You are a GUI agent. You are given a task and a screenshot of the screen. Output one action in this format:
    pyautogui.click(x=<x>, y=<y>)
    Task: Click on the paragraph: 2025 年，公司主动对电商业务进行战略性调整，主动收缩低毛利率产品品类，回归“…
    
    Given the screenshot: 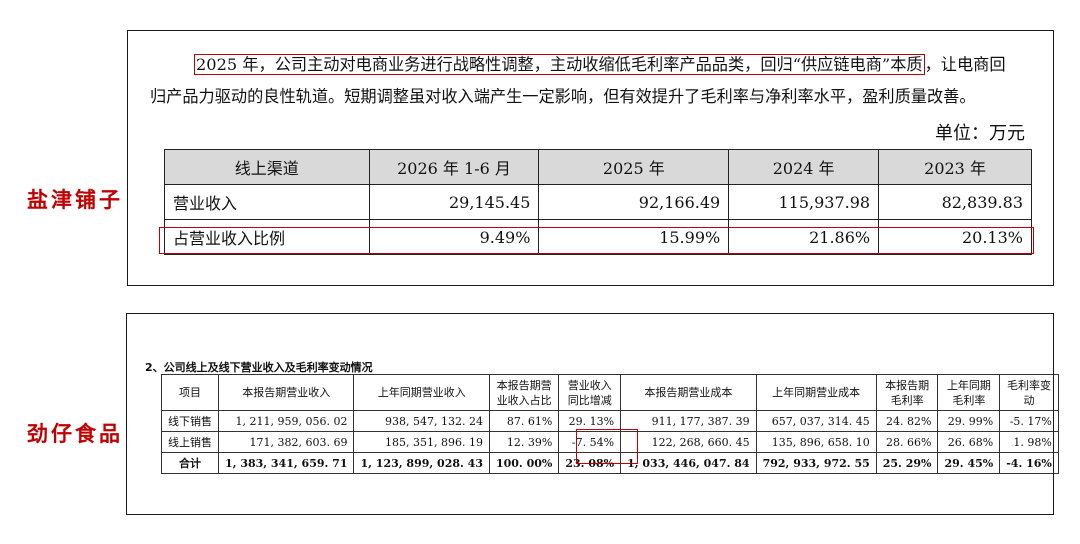 What is the action you would take?
    pyautogui.click(x=590, y=81)
    